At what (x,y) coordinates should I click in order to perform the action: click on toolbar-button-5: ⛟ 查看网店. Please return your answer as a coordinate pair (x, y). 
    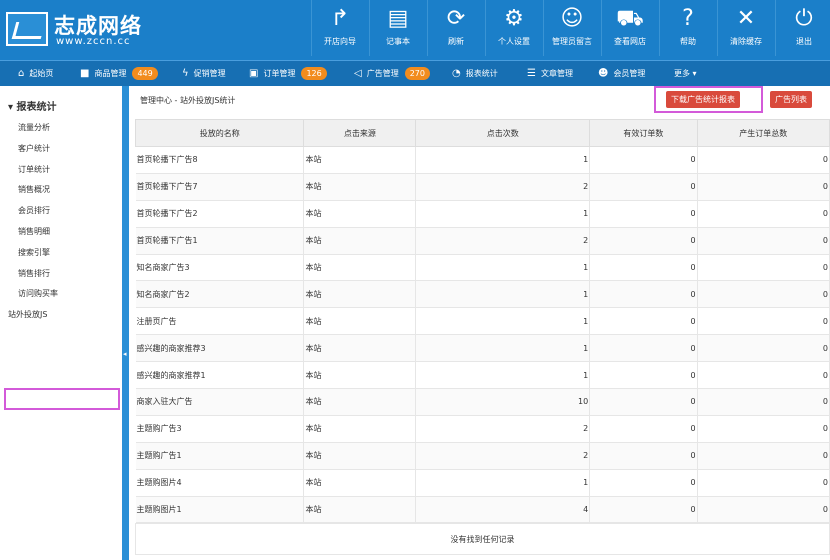
    Looking at the image, I should click on (629, 28).